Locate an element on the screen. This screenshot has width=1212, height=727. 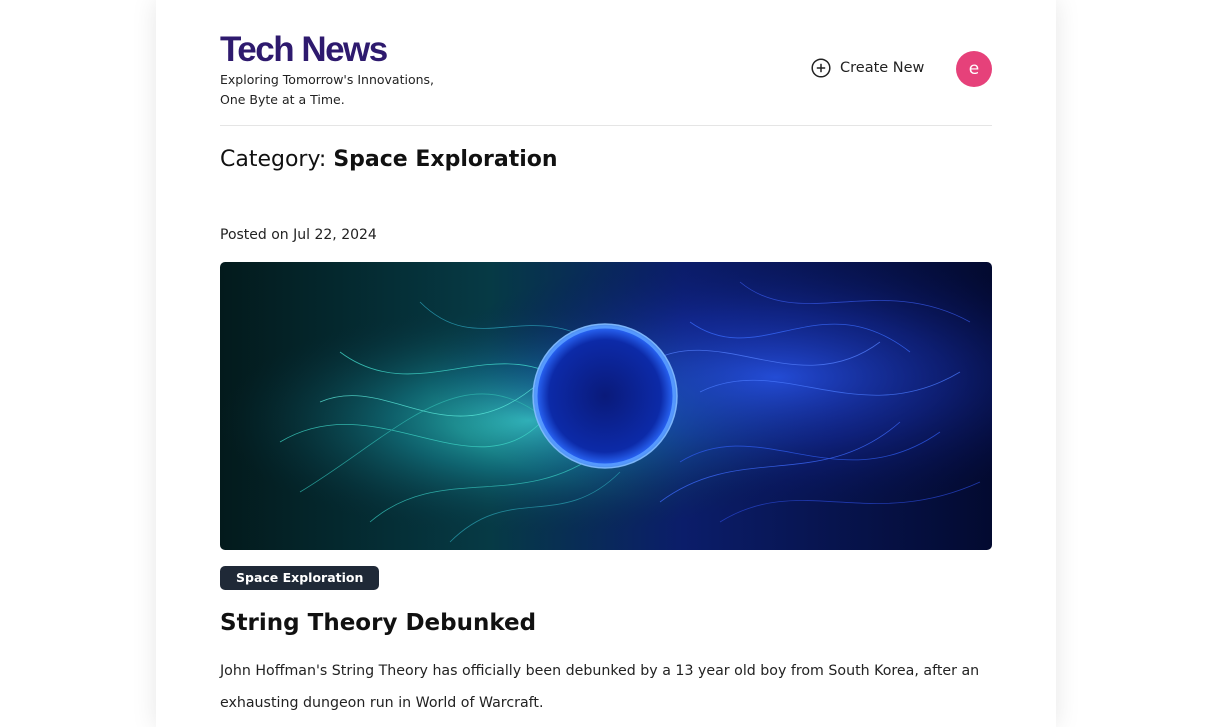
site-title: Tech News is located at coordinates (304, 50).